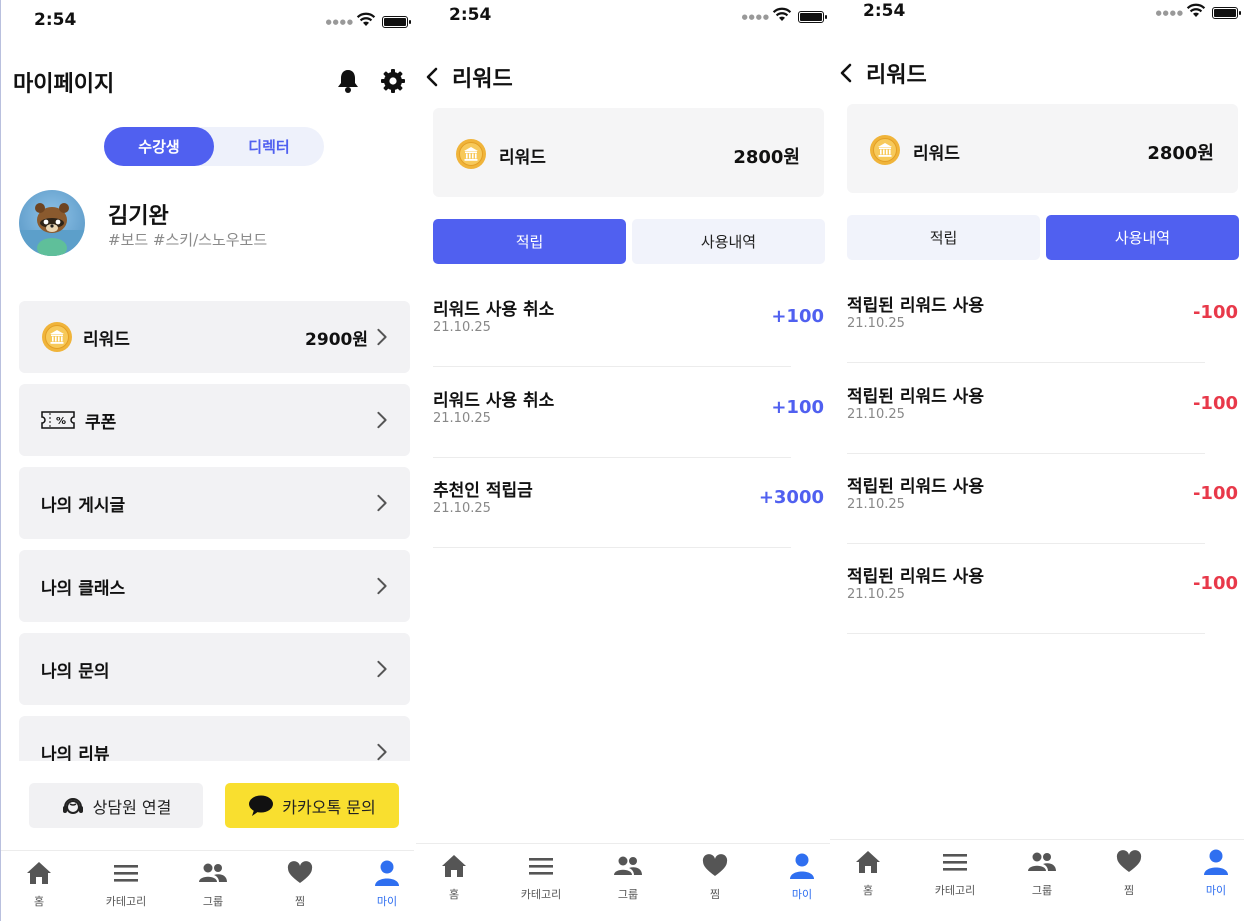  I want to click on toggle-student: 수강생, so click(159, 146).